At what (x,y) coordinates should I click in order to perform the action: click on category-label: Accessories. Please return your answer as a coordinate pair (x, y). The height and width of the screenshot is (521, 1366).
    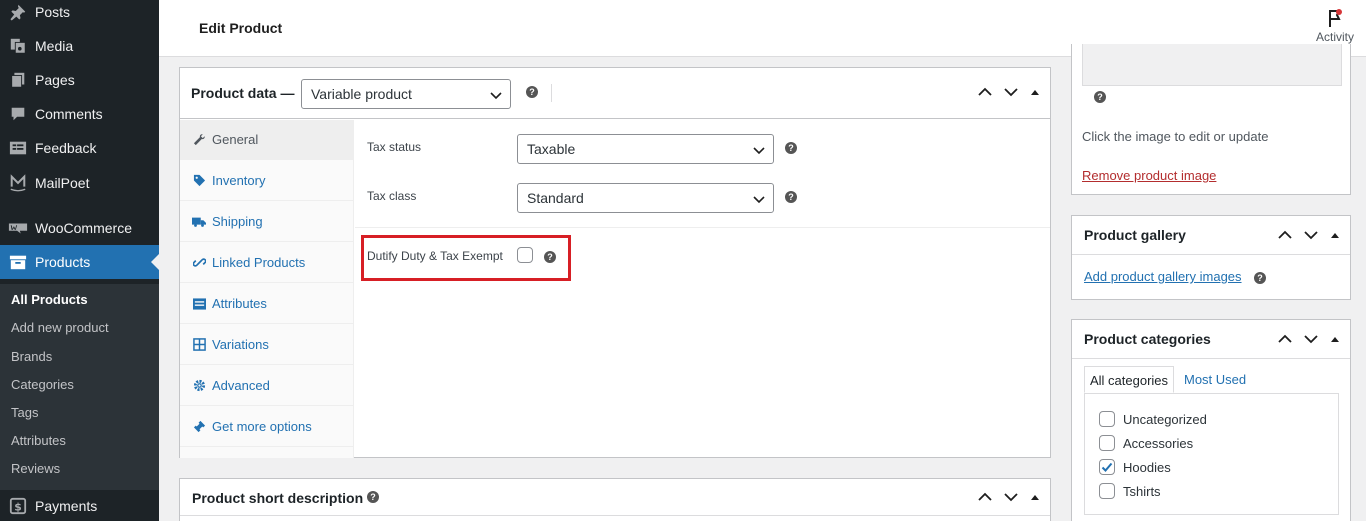
    Looking at the image, I should click on (1158, 443).